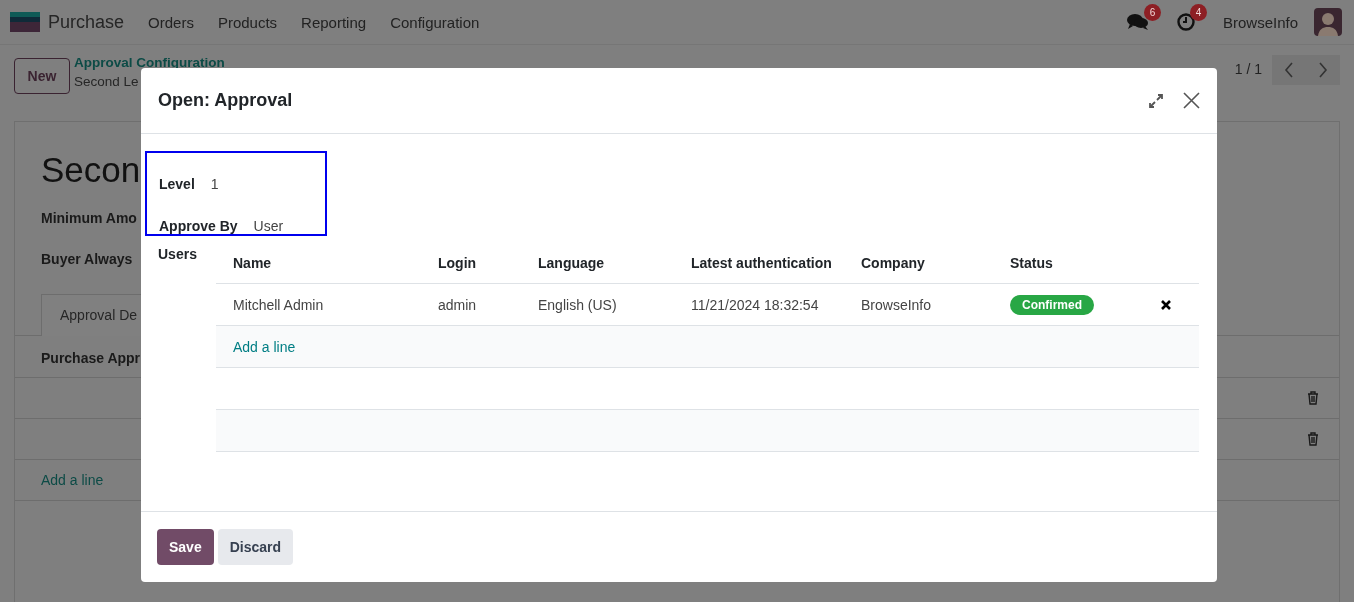 Image resolution: width=1354 pixels, height=602 pixels. I want to click on expand-icon, so click(1156, 100).